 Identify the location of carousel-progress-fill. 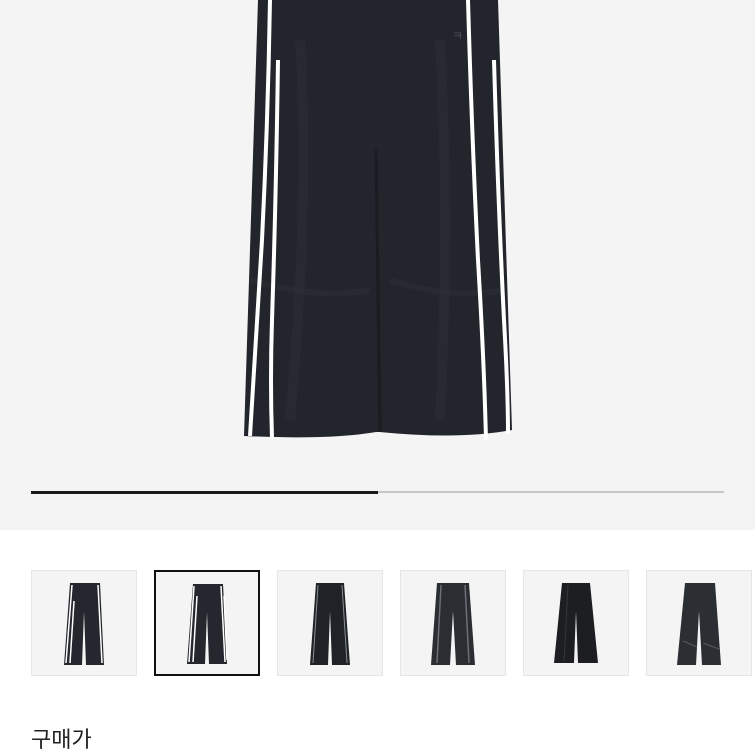
(204, 492).